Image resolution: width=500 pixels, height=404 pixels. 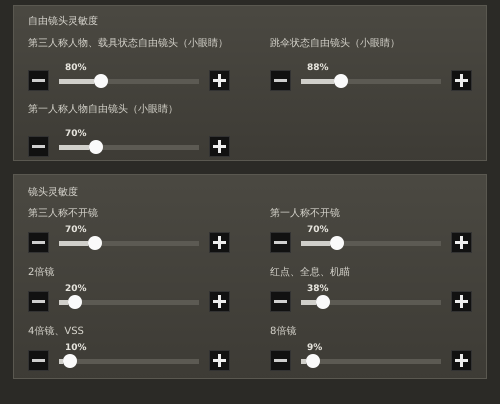 What do you see at coordinates (128, 44) in the screenshot?
I see `setting-label: 第三人称人物、载具状态自由镜头（小眼睛）` at bounding box center [128, 44].